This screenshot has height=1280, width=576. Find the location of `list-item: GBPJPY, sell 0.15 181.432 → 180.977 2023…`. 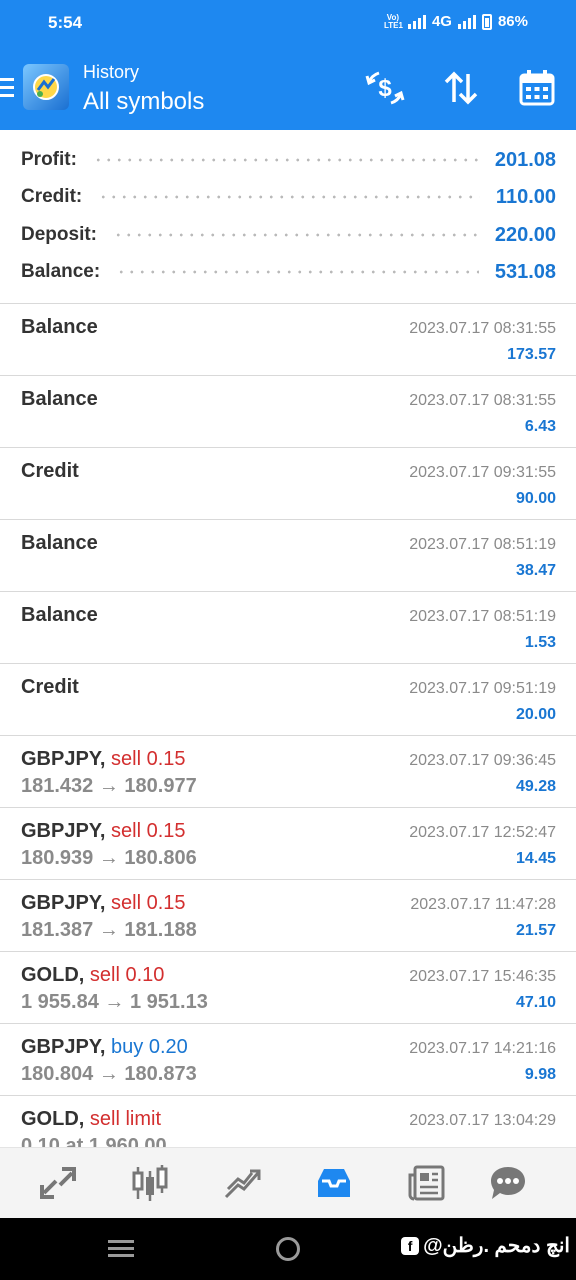

list-item: GBPJPY, sell 0.15 181.432 → 180.977 2023… is located at coordinates (288, 772).